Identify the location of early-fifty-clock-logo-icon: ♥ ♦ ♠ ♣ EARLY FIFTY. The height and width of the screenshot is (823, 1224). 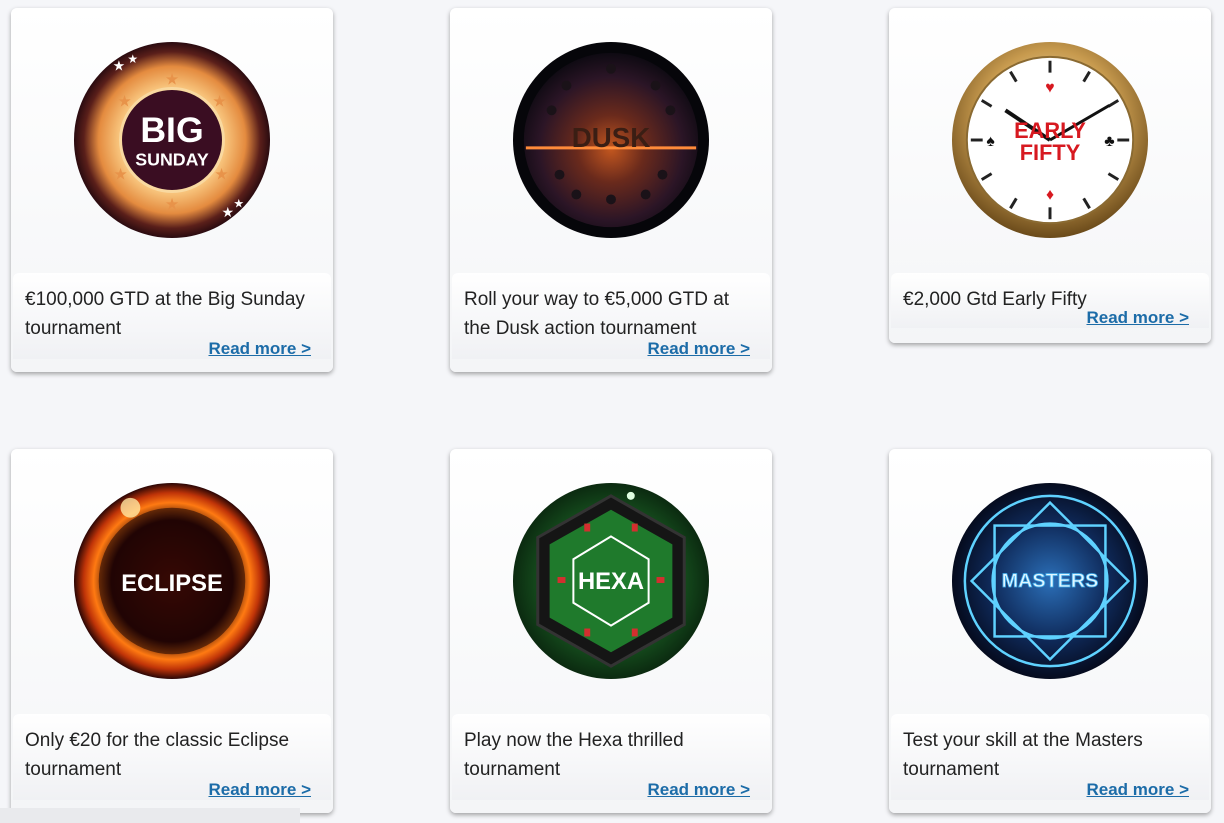
(1050, 140).